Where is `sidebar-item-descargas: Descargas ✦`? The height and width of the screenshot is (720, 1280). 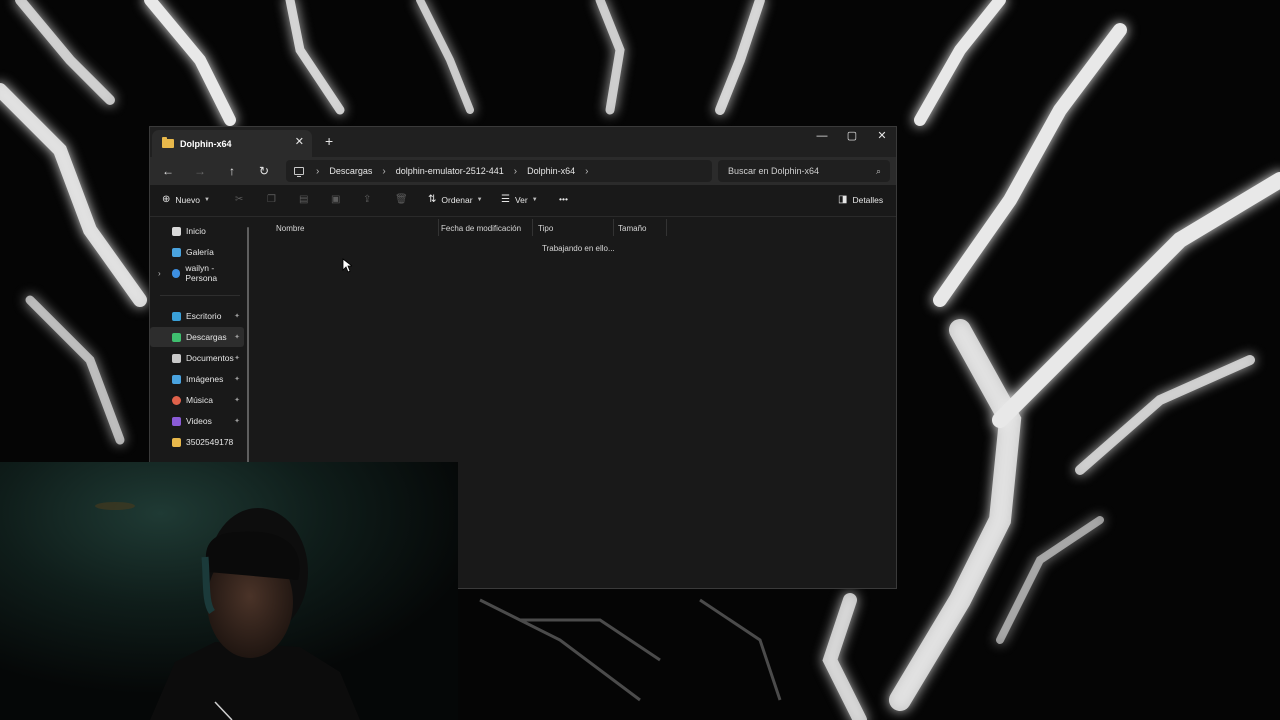 sidebar-item-descargas: Descargas ✦ is located at coordinates (197, 337).